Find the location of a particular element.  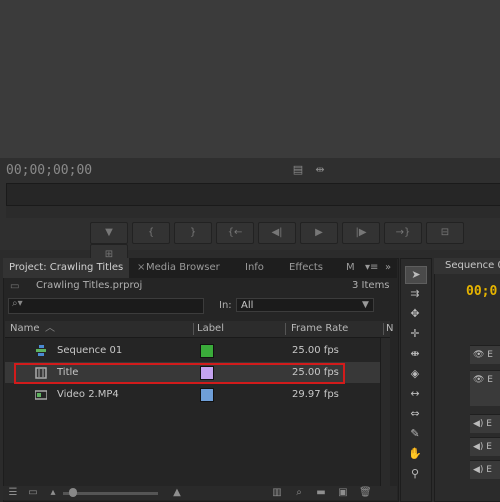

razor-icon: ◈ is located at coordinates (415, 374).